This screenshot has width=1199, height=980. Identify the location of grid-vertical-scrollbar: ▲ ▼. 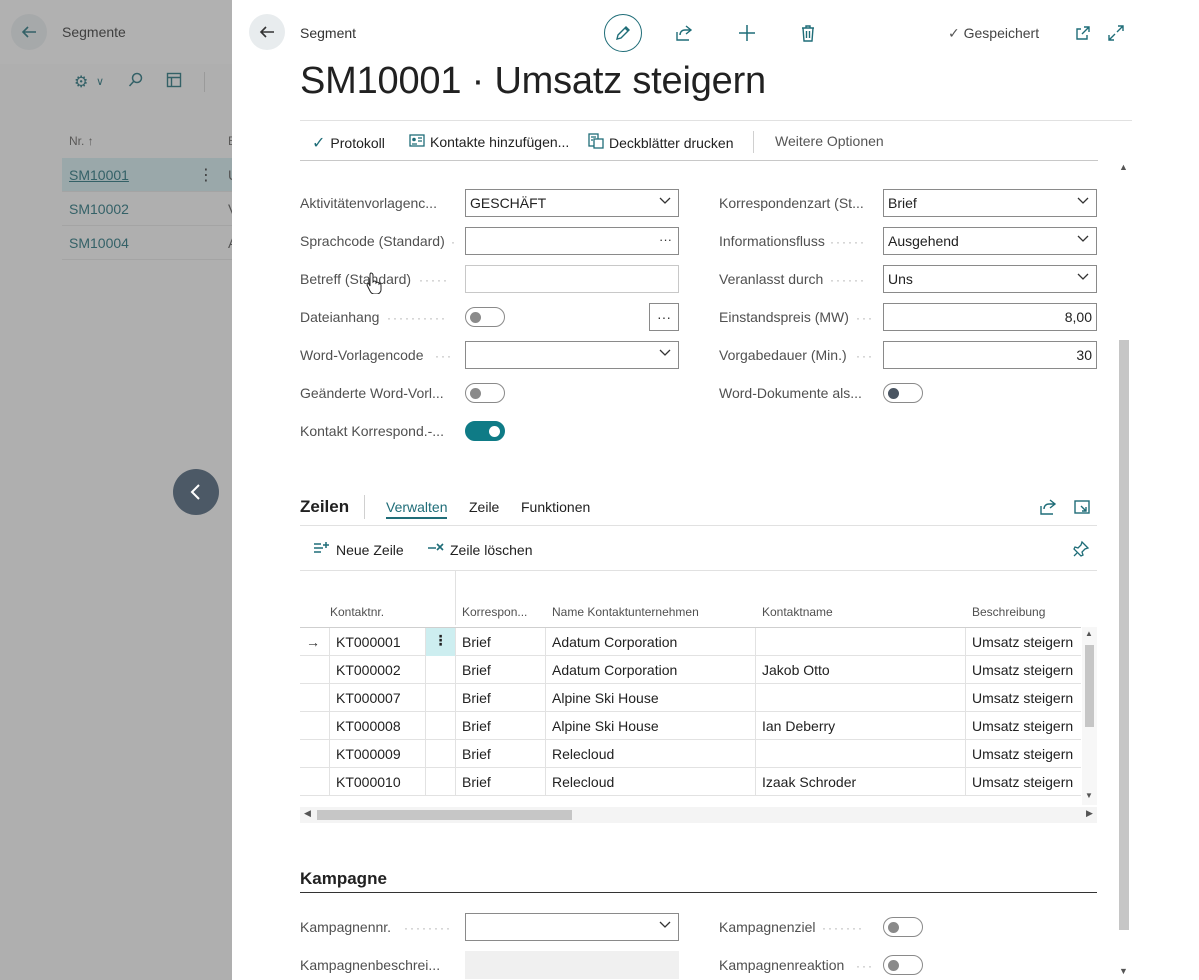
(1089, 716).